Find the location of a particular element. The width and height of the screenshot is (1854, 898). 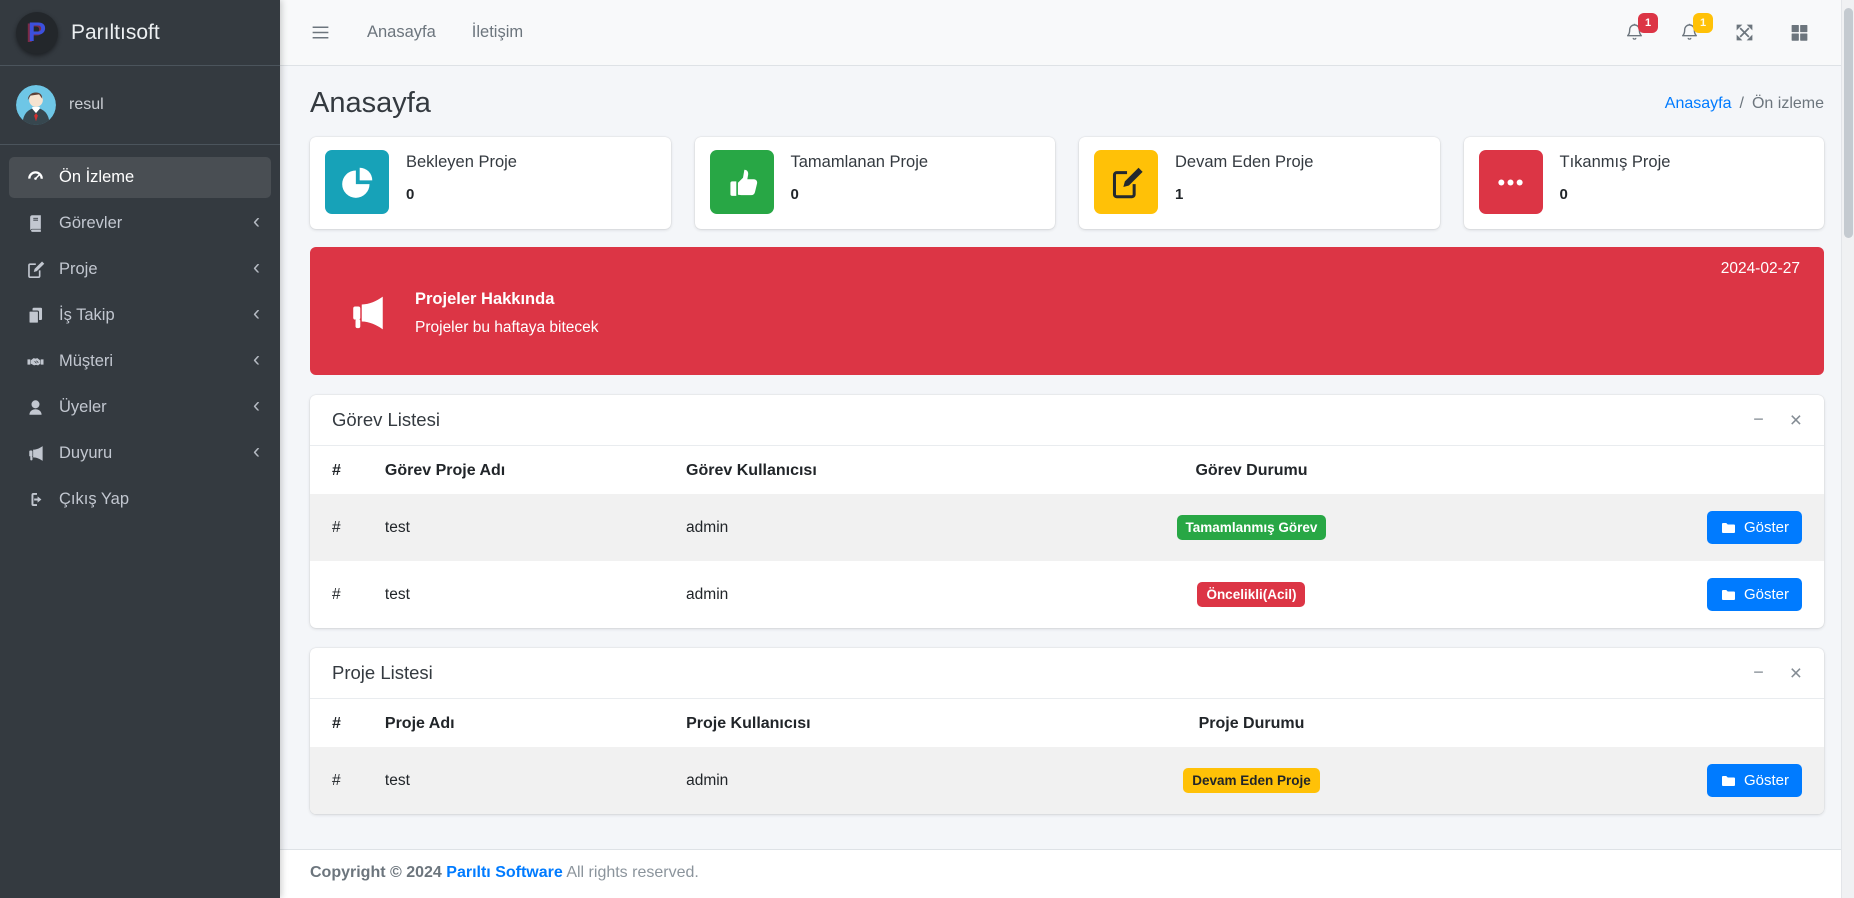

status-badge: Tamamlanmış Görev is located at coordinates (1251, 527).